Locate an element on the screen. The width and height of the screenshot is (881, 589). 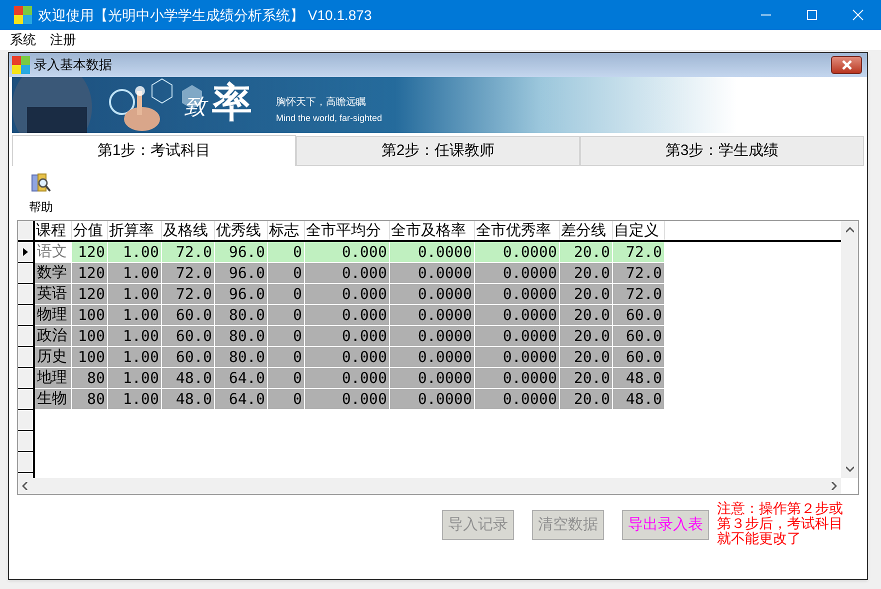
close-button is located at coordinates (846, 65).